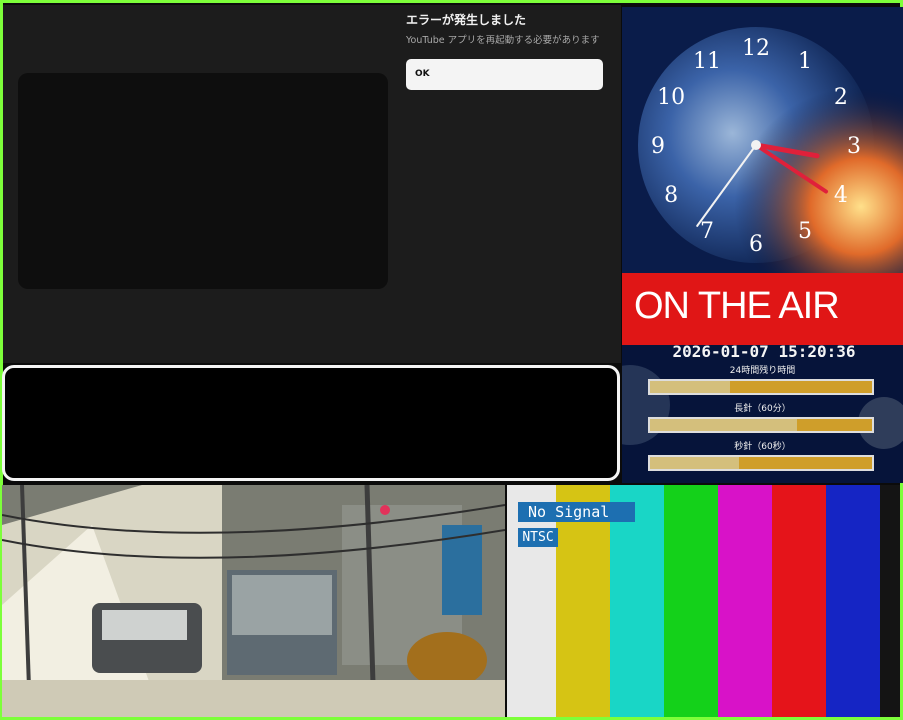 This screenshot has width=903, height=720. What do you see at coordinates (805, 61) in the screenshot?
I see `clock-numeral: 1` at bounding box center [805, 61].